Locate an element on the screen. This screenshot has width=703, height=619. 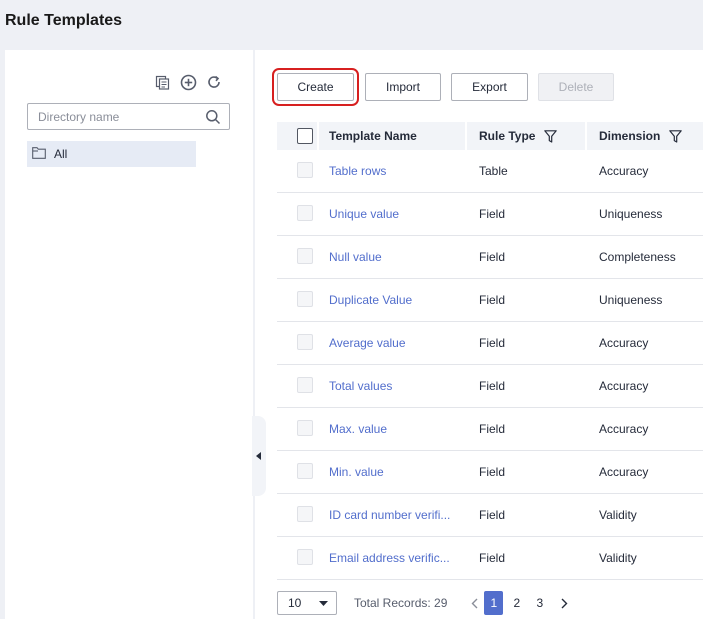
table-header: Template Name Rule Type Dimension is located at coordinates (490, 136).